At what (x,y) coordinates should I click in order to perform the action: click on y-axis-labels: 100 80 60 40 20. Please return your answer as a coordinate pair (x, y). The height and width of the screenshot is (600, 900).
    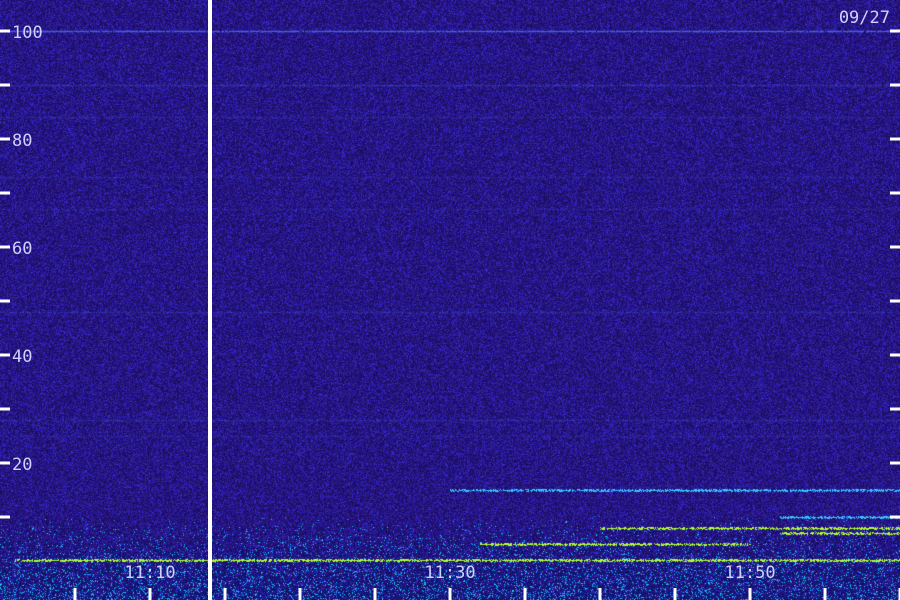
    Looking at the image, I should click on (27, 249).